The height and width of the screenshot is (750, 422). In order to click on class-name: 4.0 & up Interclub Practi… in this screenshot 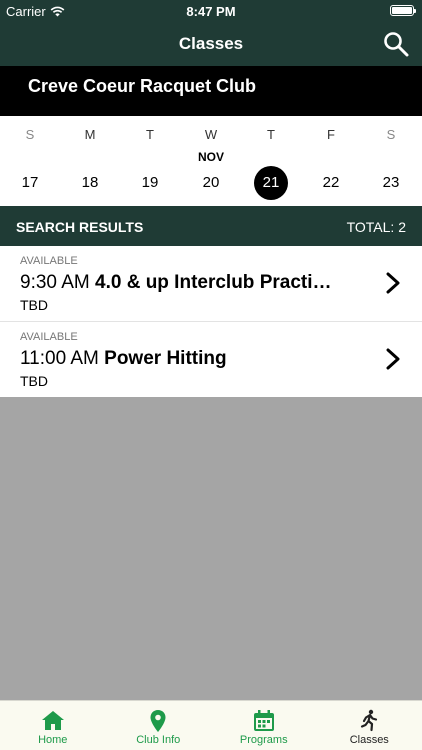, I will do `click(213, 282)`.